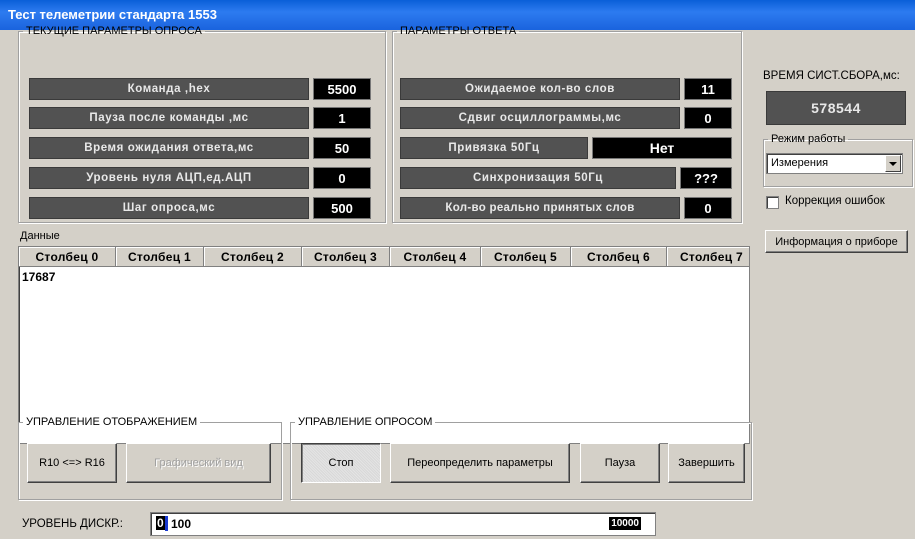 The width and height of the screenshot is (915, 539). I want to click on column-header-7: Столбец 7, so click(708, 256).